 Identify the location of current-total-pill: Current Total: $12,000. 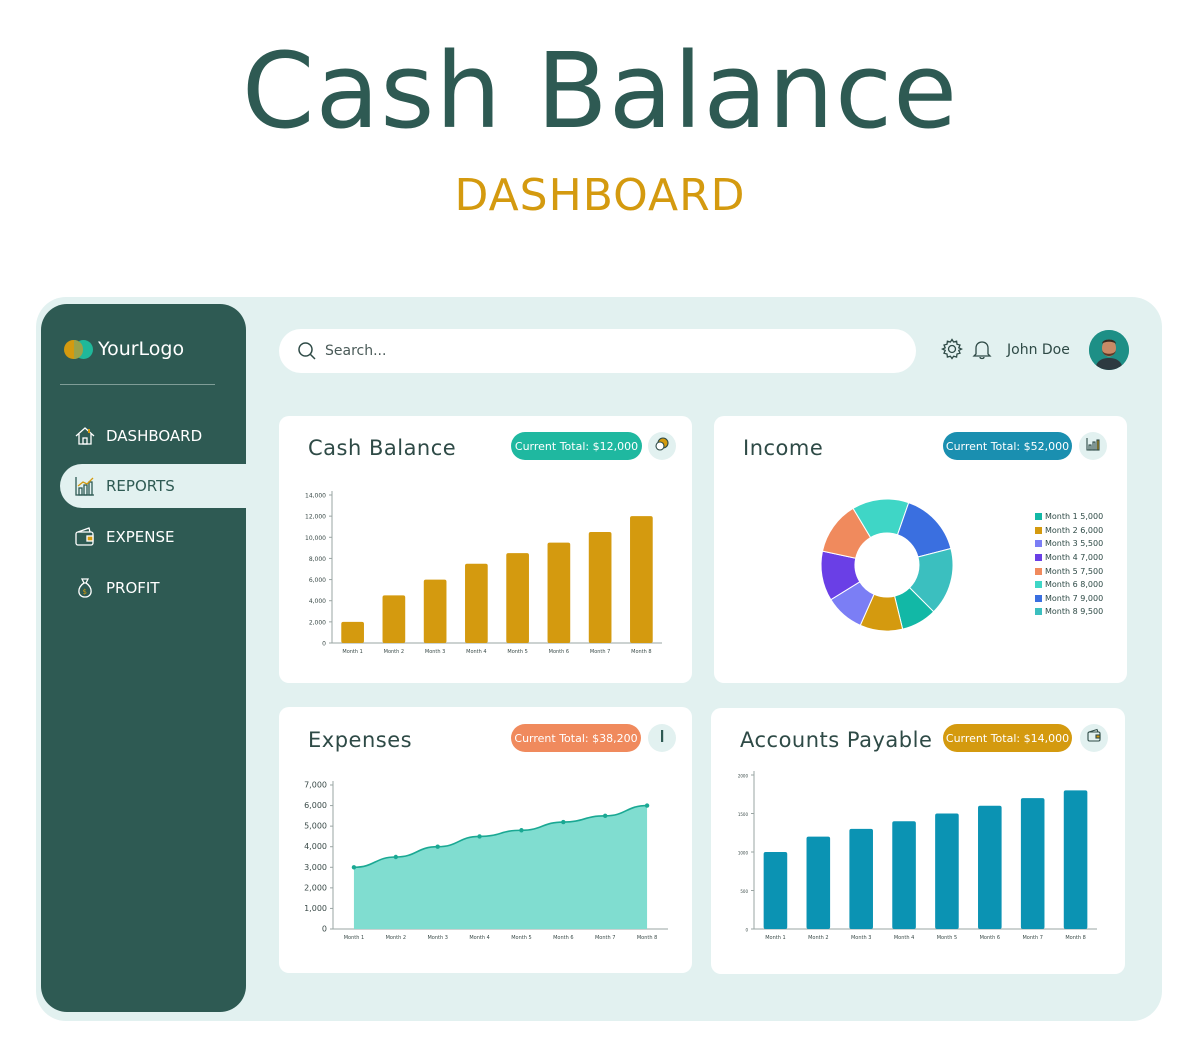
(576, 446).